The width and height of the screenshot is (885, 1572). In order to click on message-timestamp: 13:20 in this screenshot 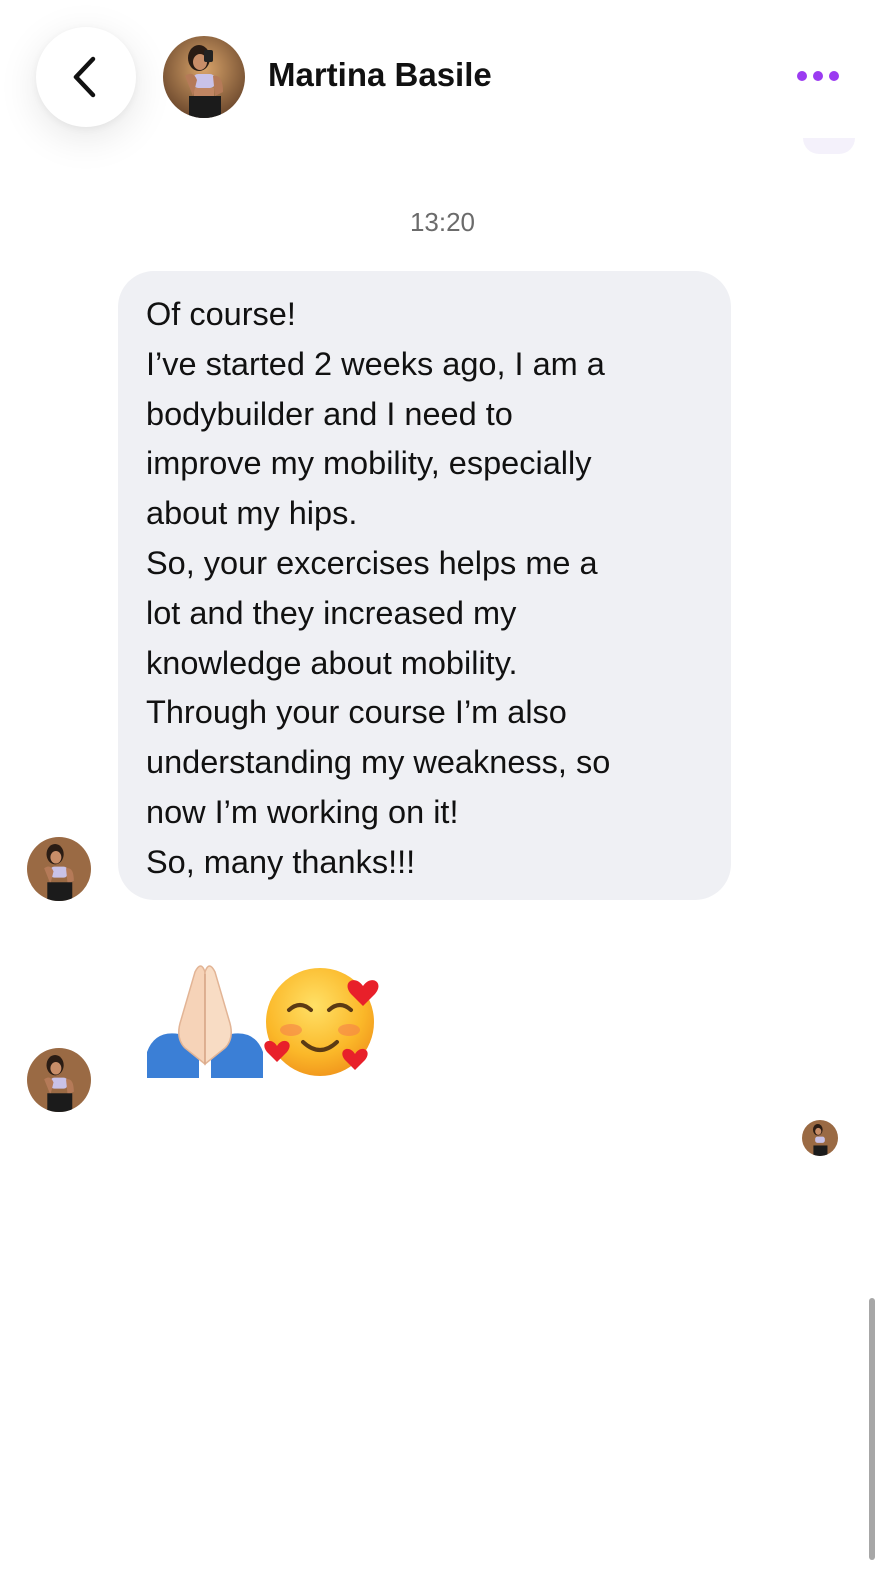, I will do `click(442, 222)`.